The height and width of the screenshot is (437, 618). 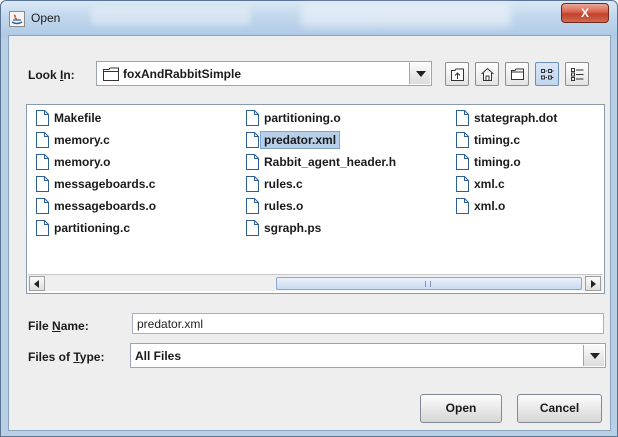 What do you see at coordinates (497, 139) in the screenshot?
I see `file-name: timing.c` at bounding box center [497, 139].